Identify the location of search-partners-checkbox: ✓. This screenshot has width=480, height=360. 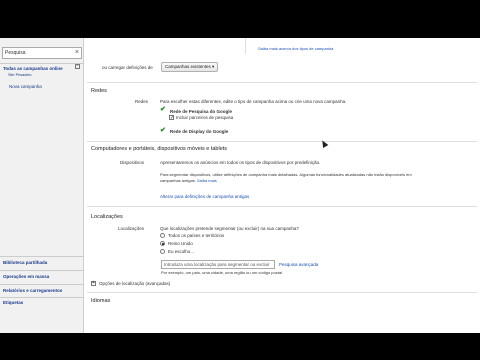
(171, 118).